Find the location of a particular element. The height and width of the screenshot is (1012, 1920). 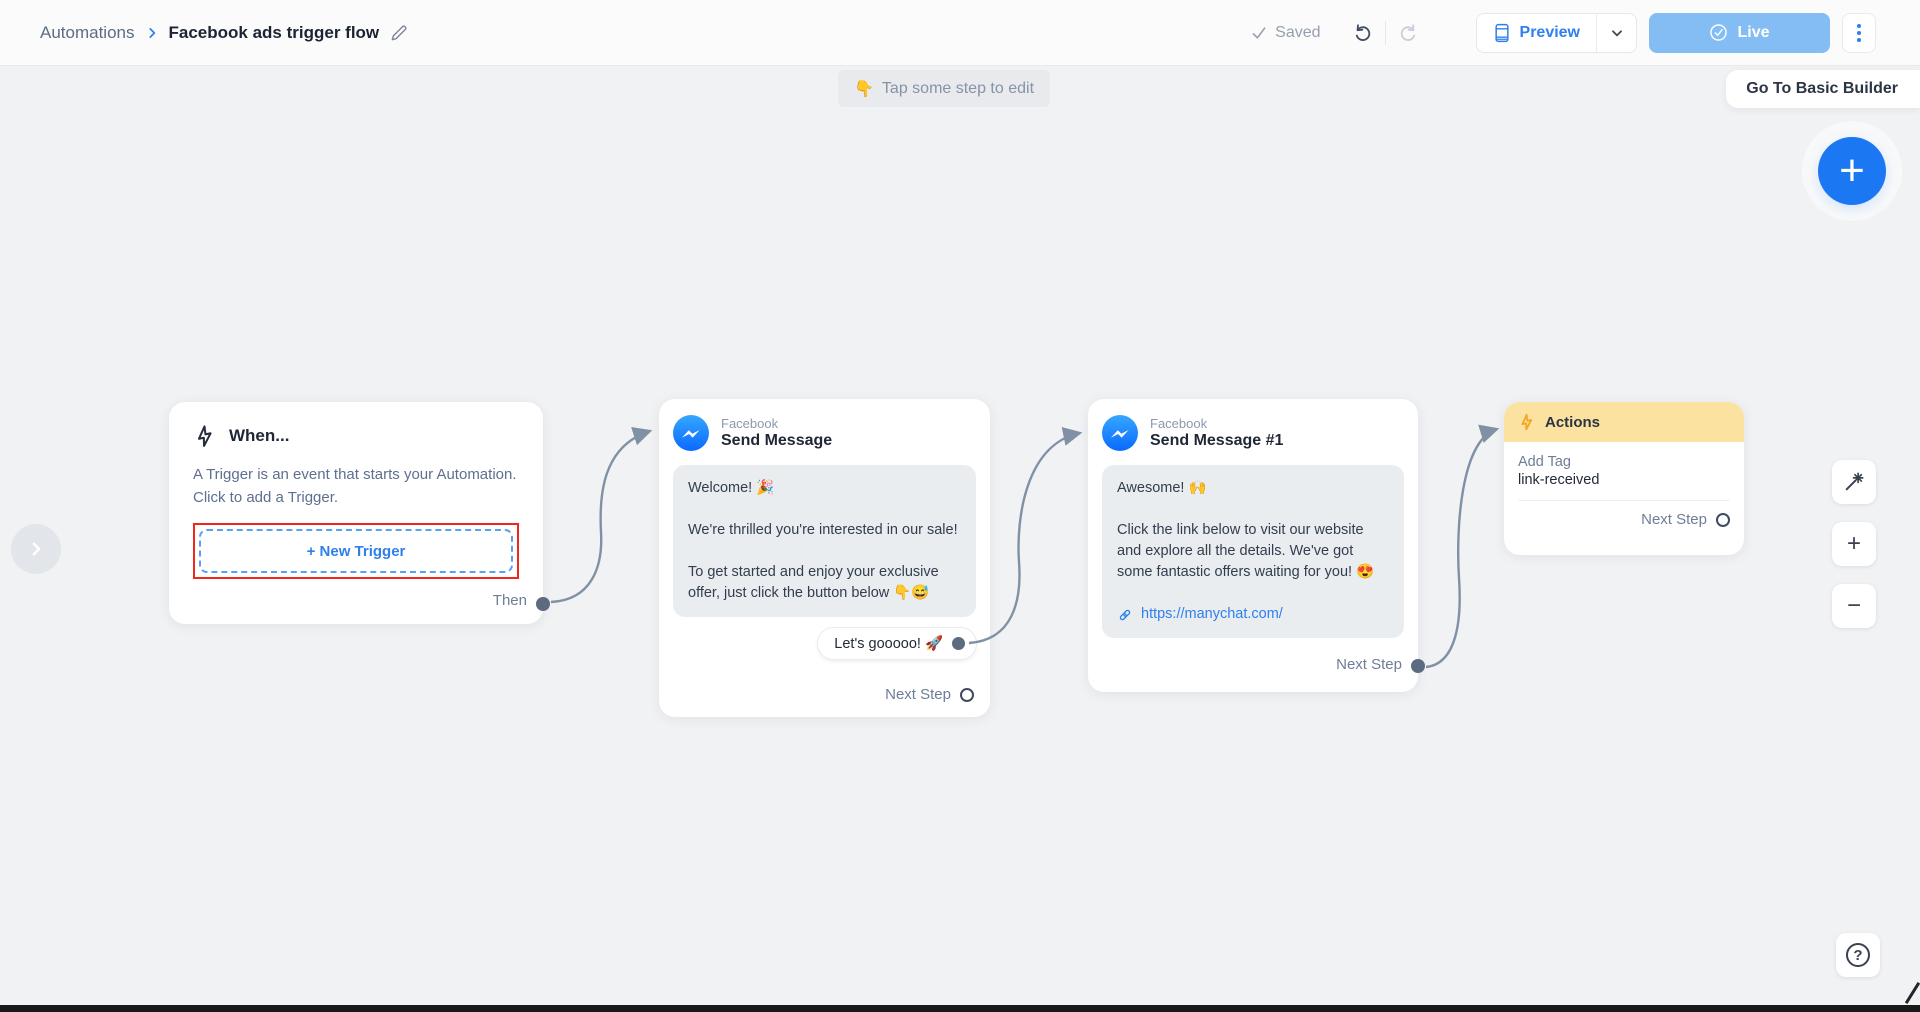

preview-dropdown-button is located at coordinates (1616, 32).